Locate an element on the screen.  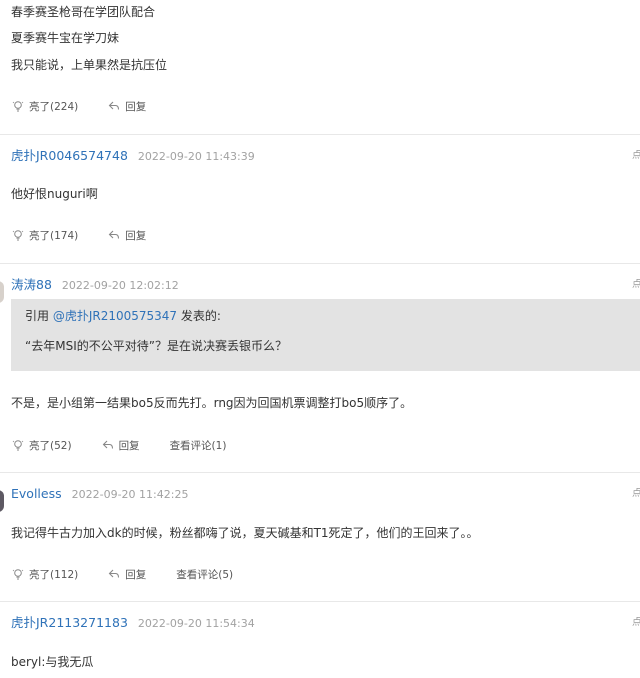
post-meta: 虎扑JR0046574748 2022-09-20 11:43:39 is located at coordinates (133, 155).